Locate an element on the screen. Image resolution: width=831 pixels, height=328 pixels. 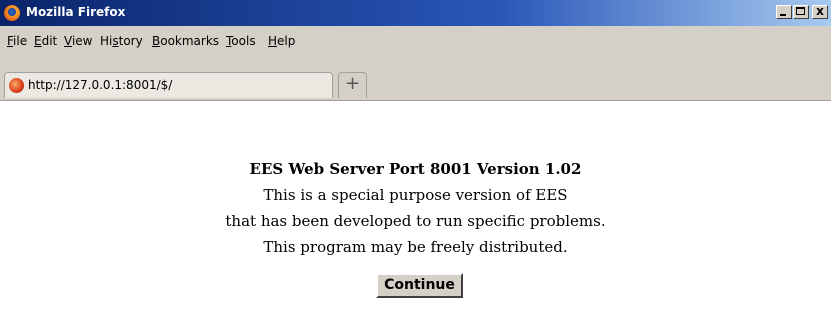
page-heading: EES Web Server Port 8001 Version 1.02 is located at coordinates (415, 169).